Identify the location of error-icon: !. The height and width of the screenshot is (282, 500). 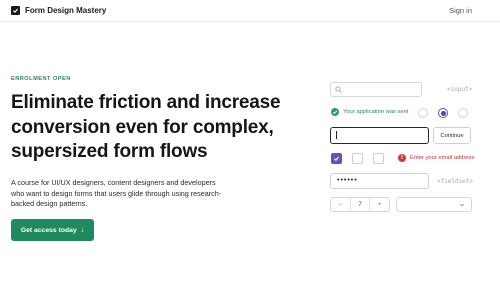
(402, 158).